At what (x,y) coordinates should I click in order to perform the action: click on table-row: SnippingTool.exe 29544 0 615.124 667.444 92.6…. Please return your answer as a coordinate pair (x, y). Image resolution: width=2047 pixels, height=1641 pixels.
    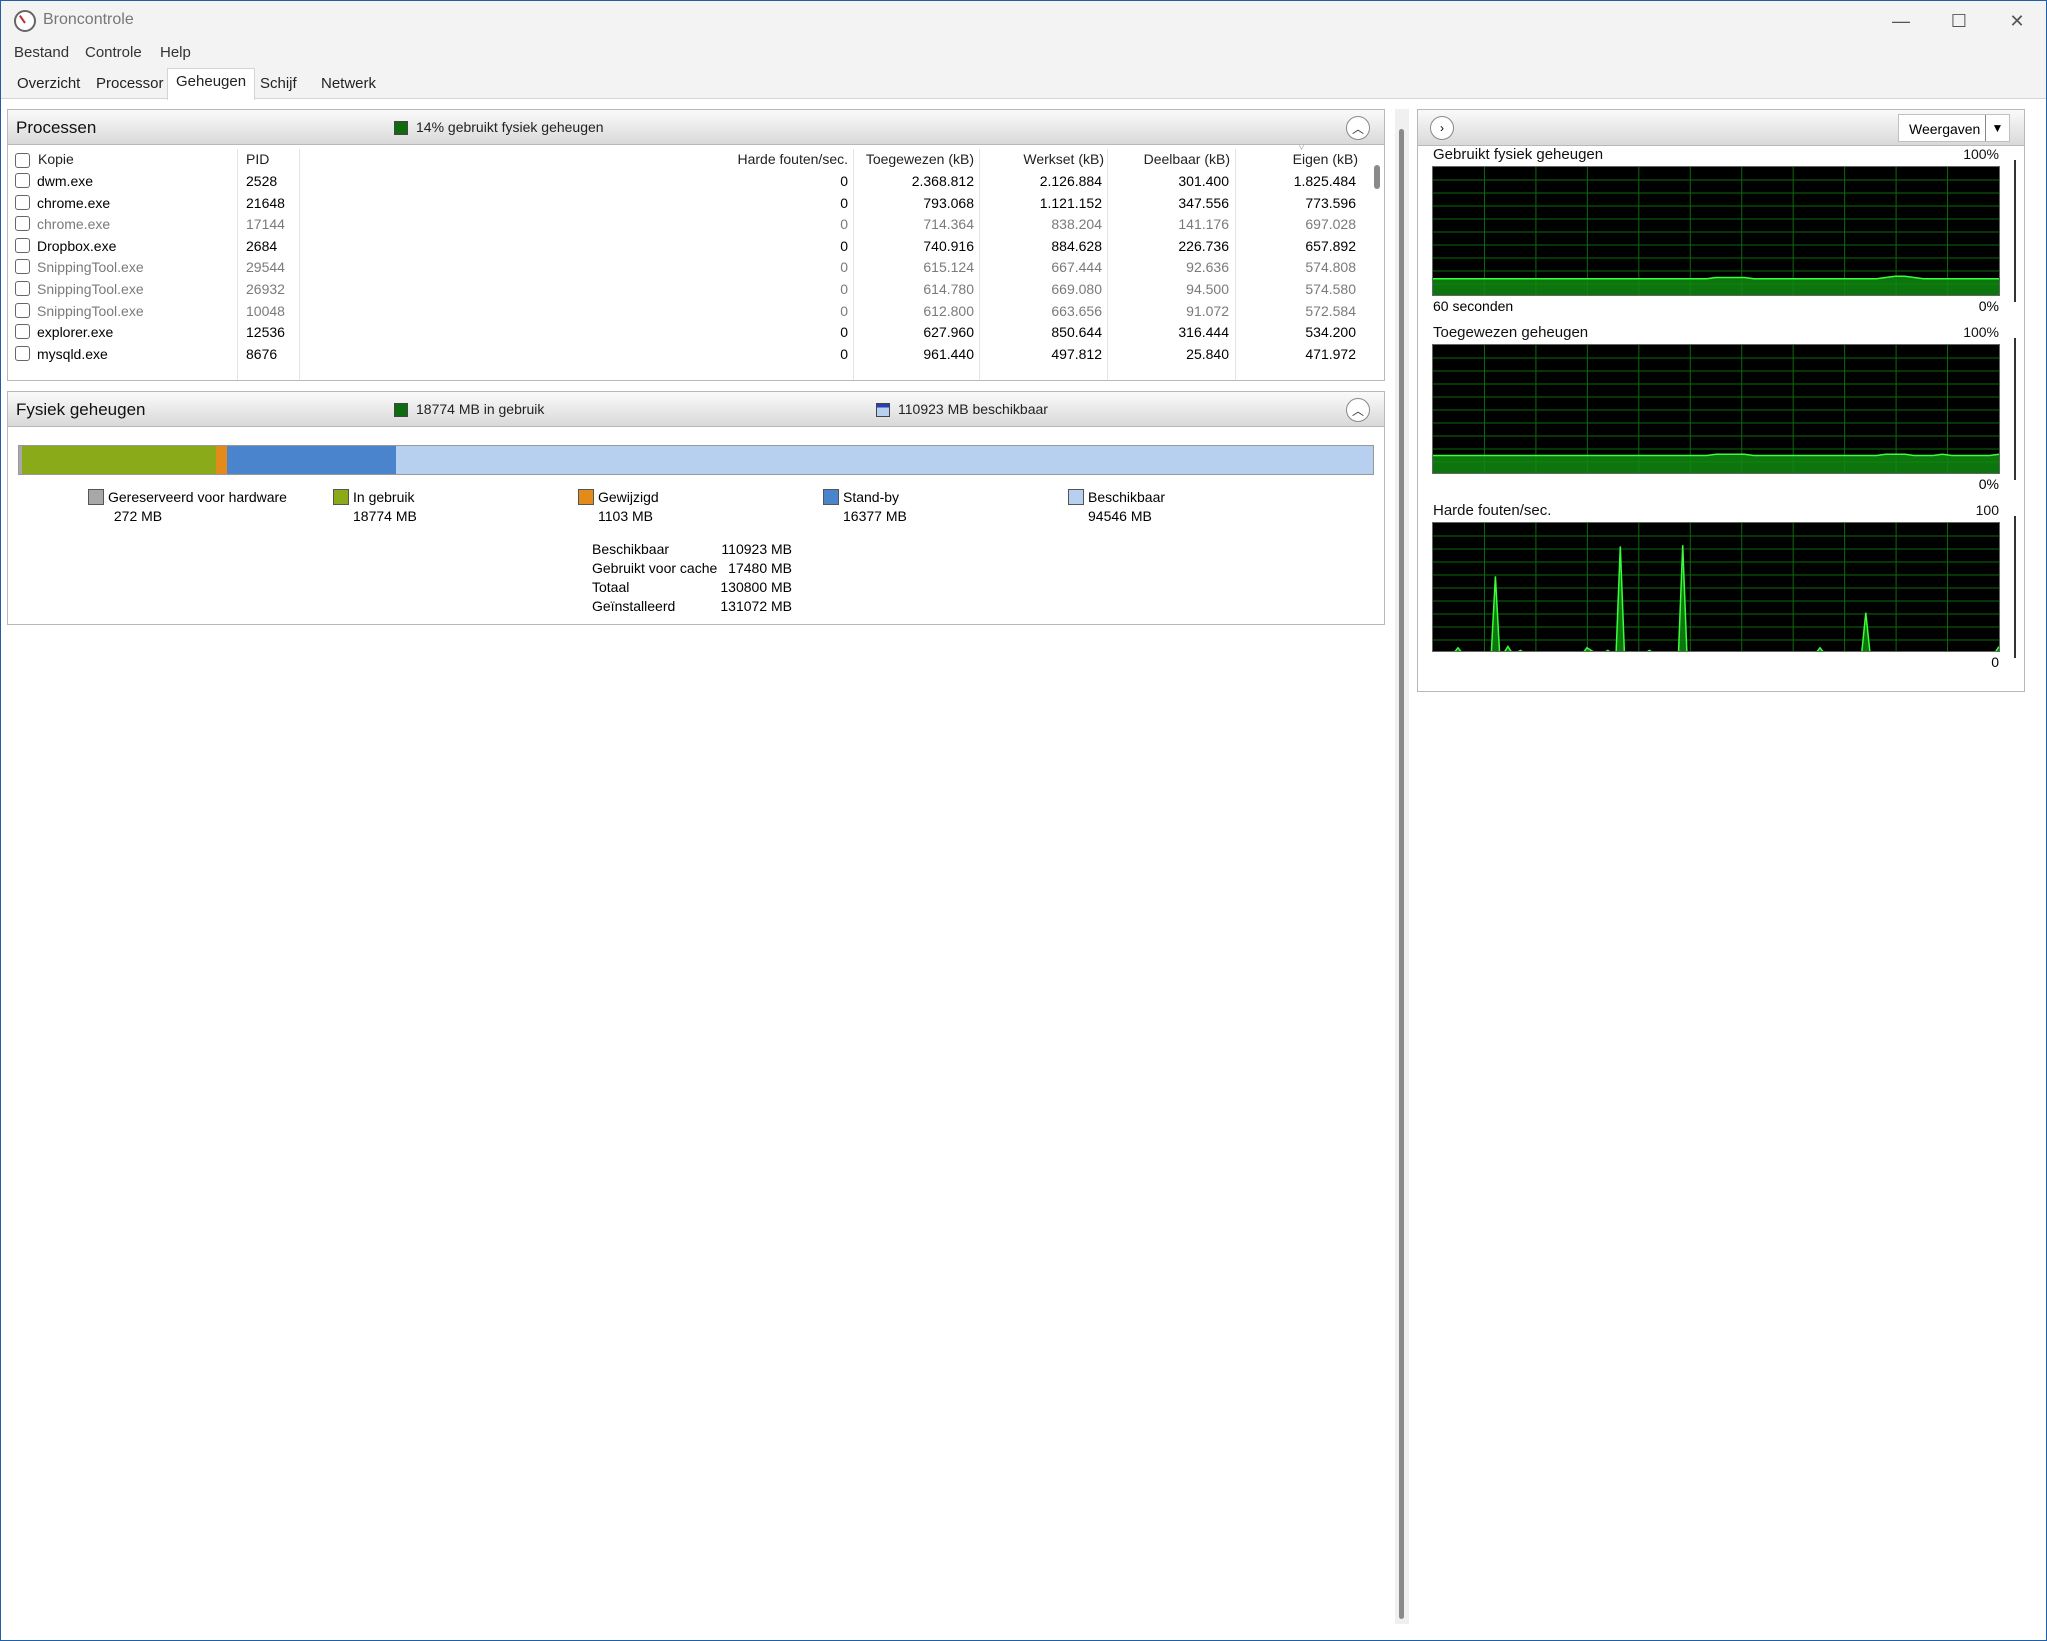
    Looking at the image, I should click on (688, 268).